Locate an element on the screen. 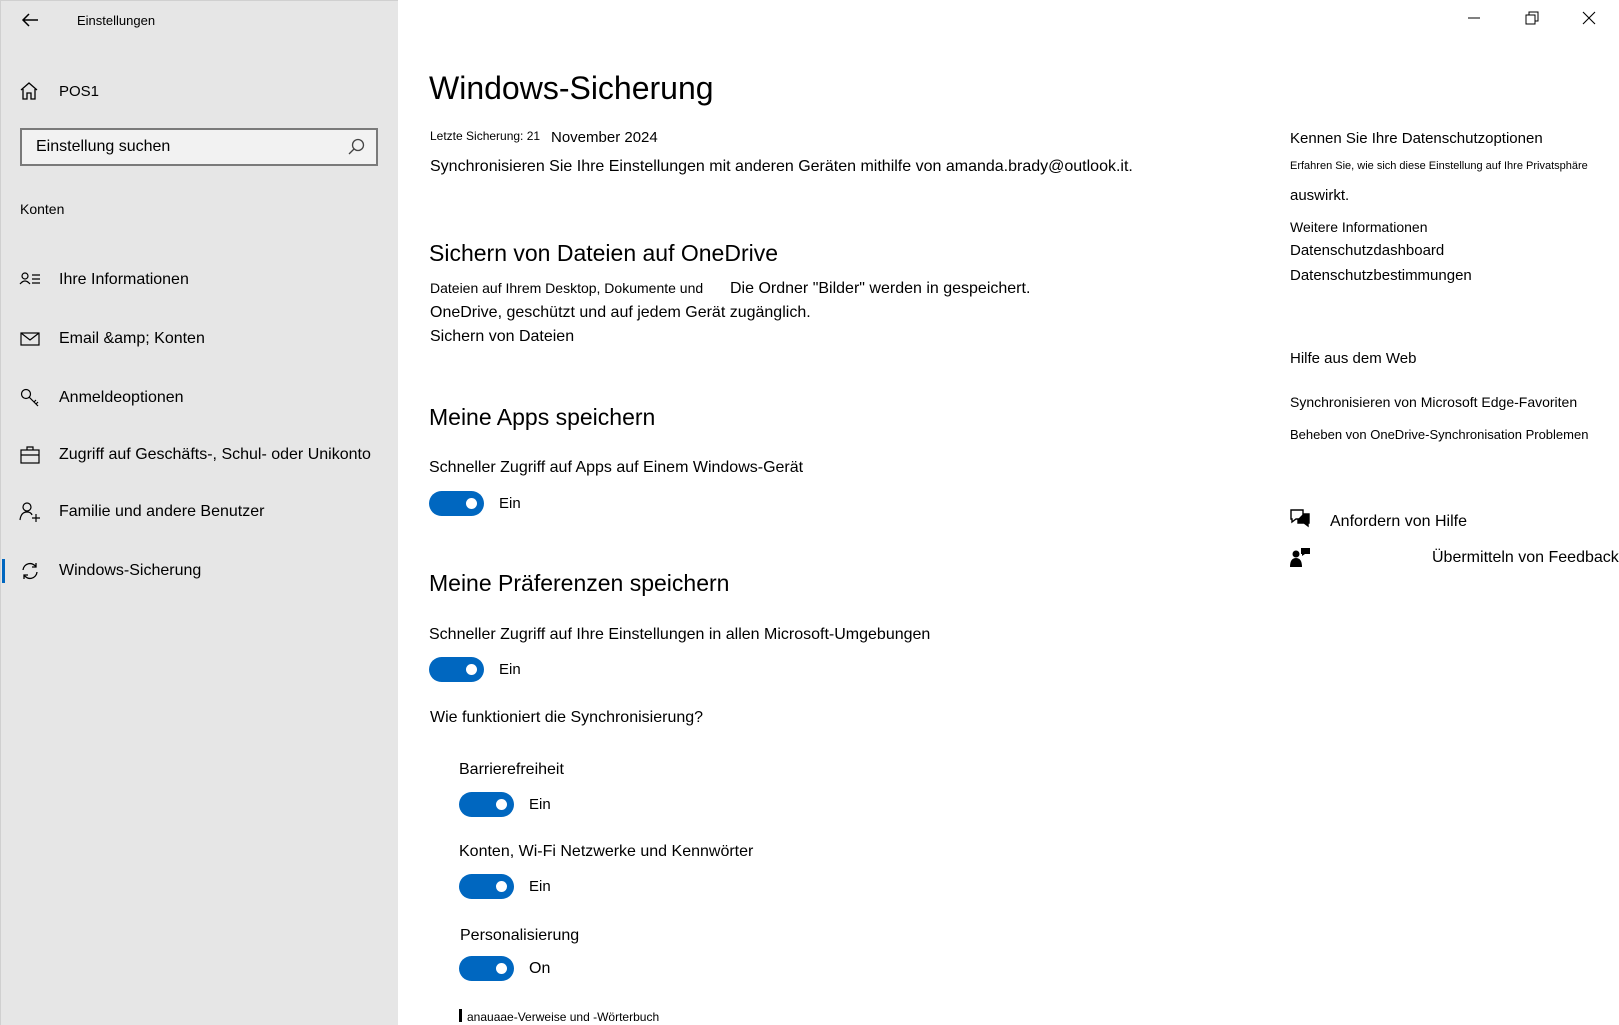  privacy-dashboard-link: Datenschutzdashboard is located at coordinates (1367, 250).